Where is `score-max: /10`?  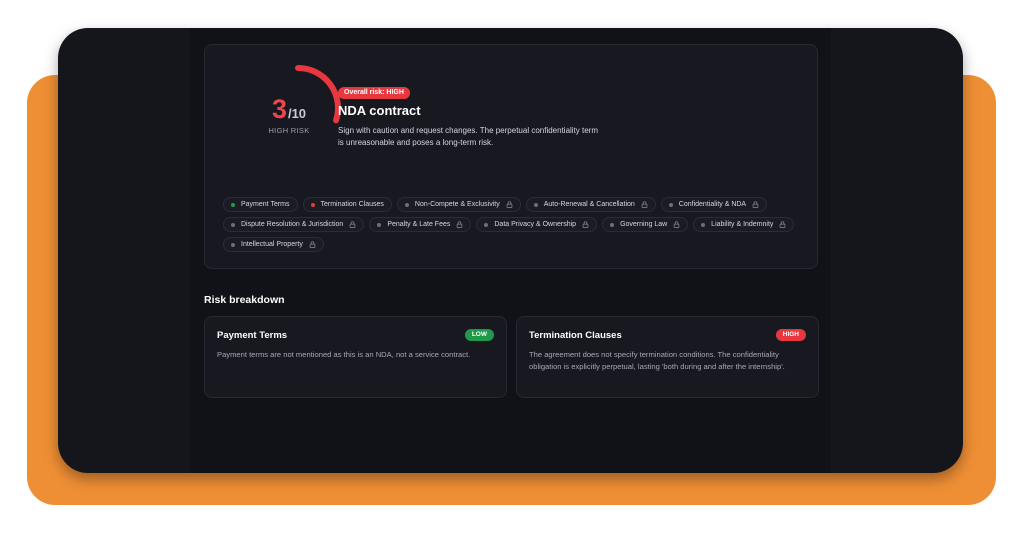
score-max: /10 is located at coordinates (297, 113).